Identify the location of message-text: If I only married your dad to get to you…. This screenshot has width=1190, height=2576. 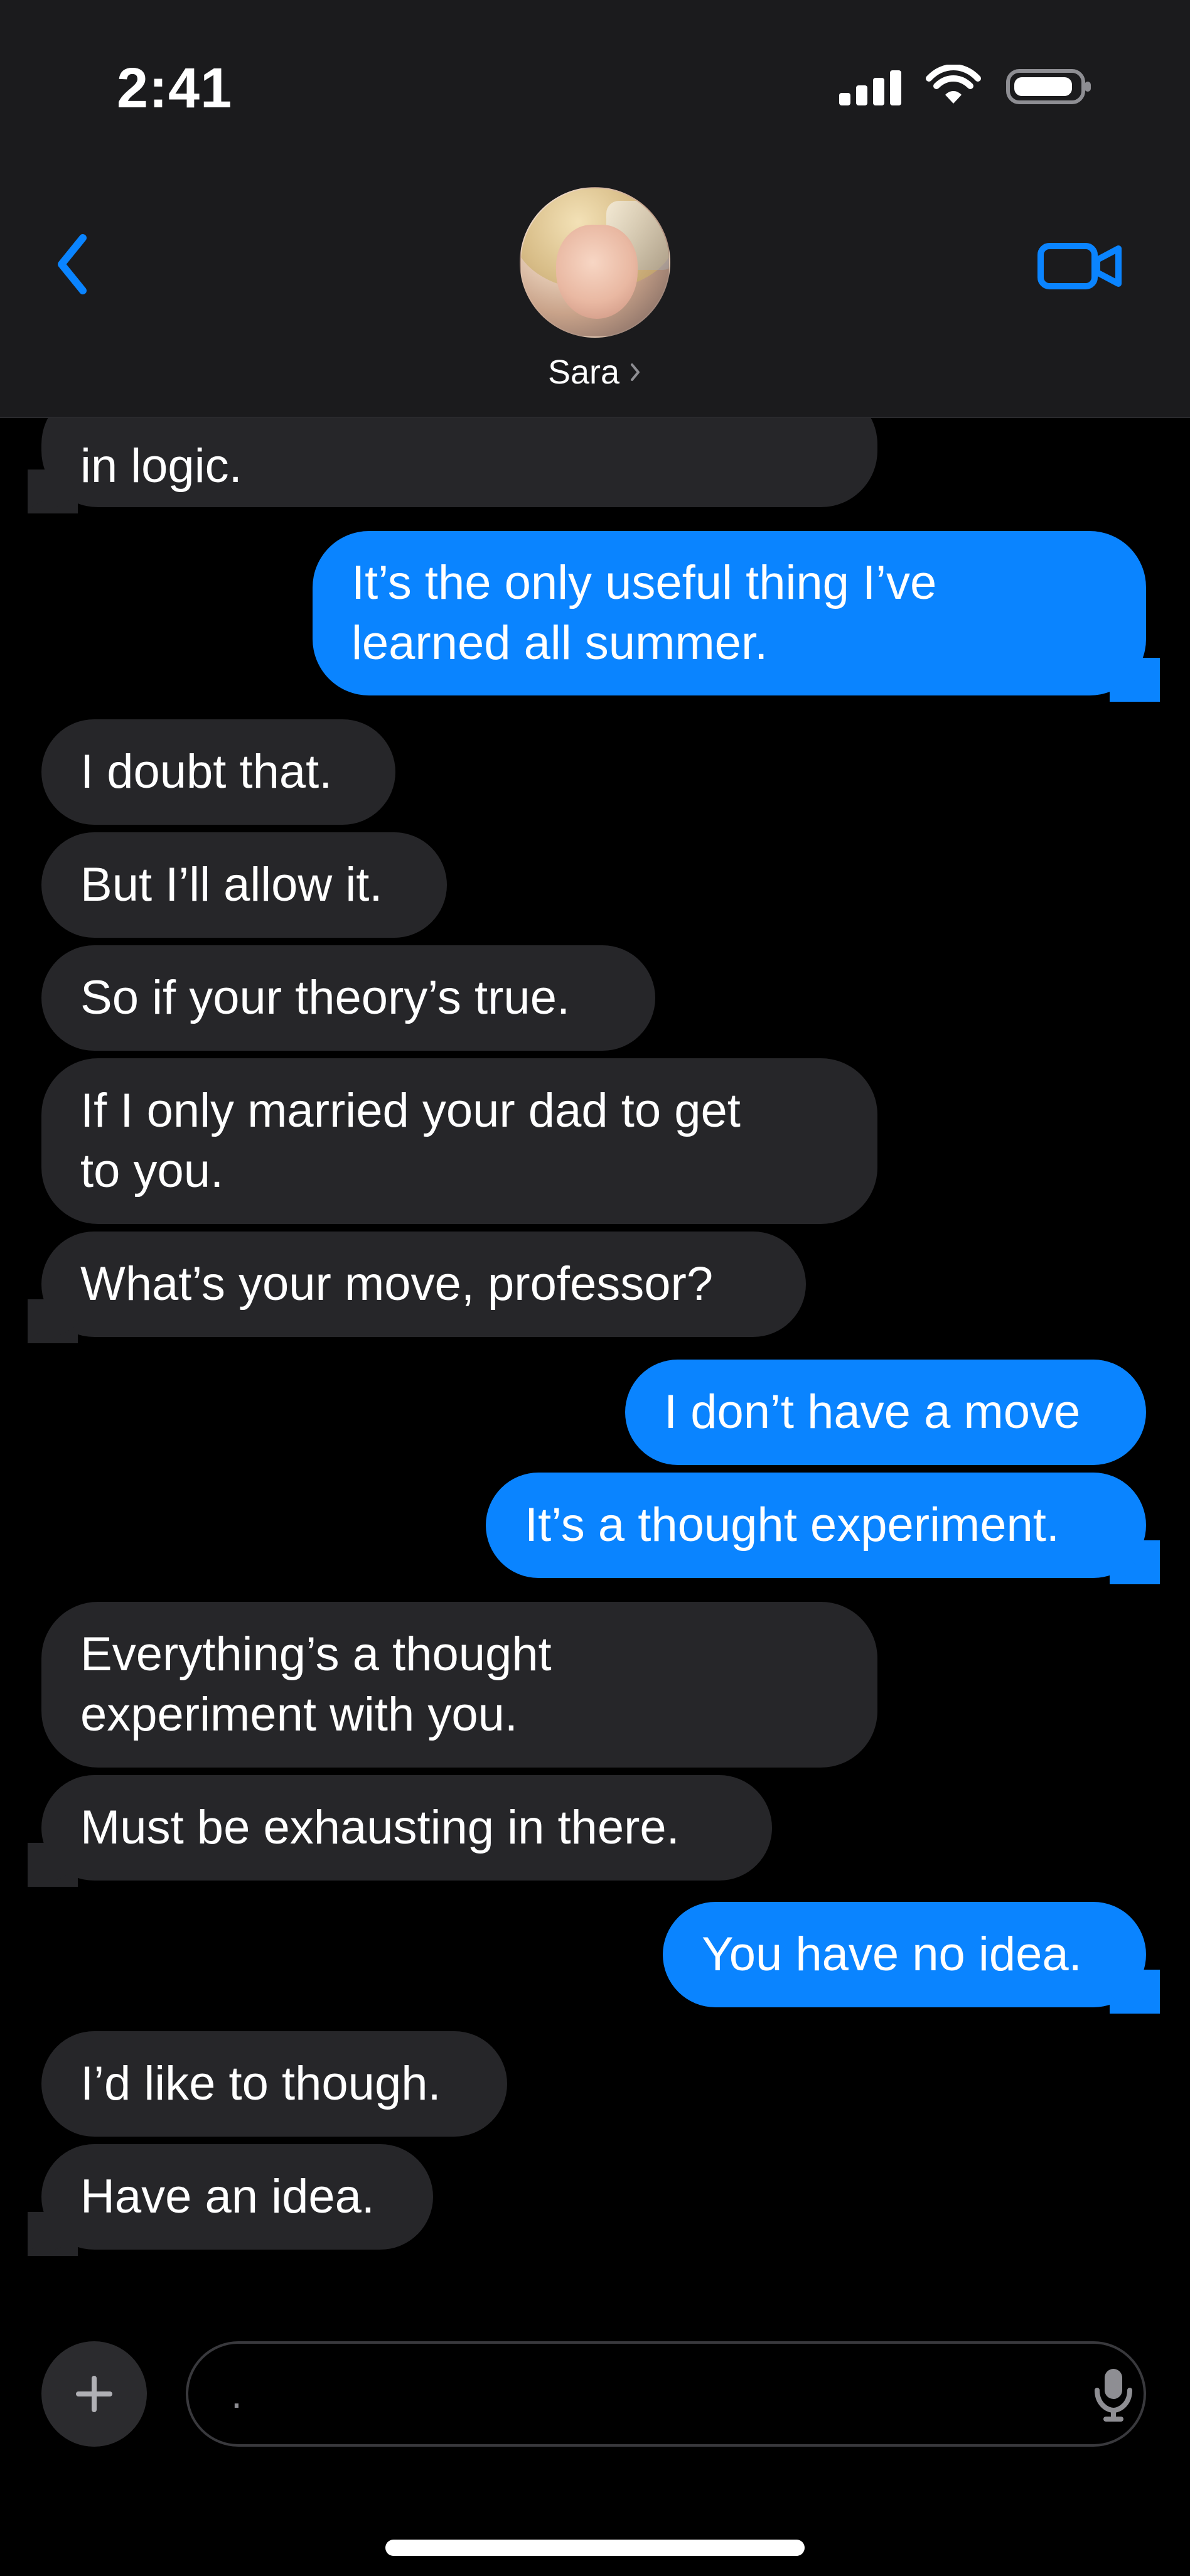
(410, 1141).